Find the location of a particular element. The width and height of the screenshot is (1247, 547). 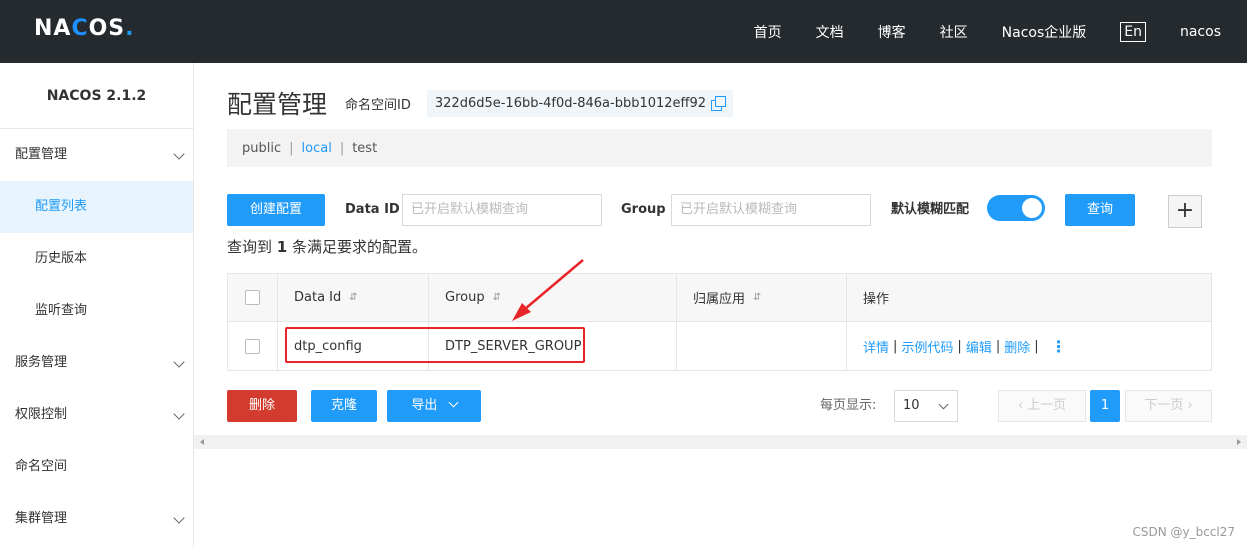

query-button: 查询 is located at coordinates (1100, 210).